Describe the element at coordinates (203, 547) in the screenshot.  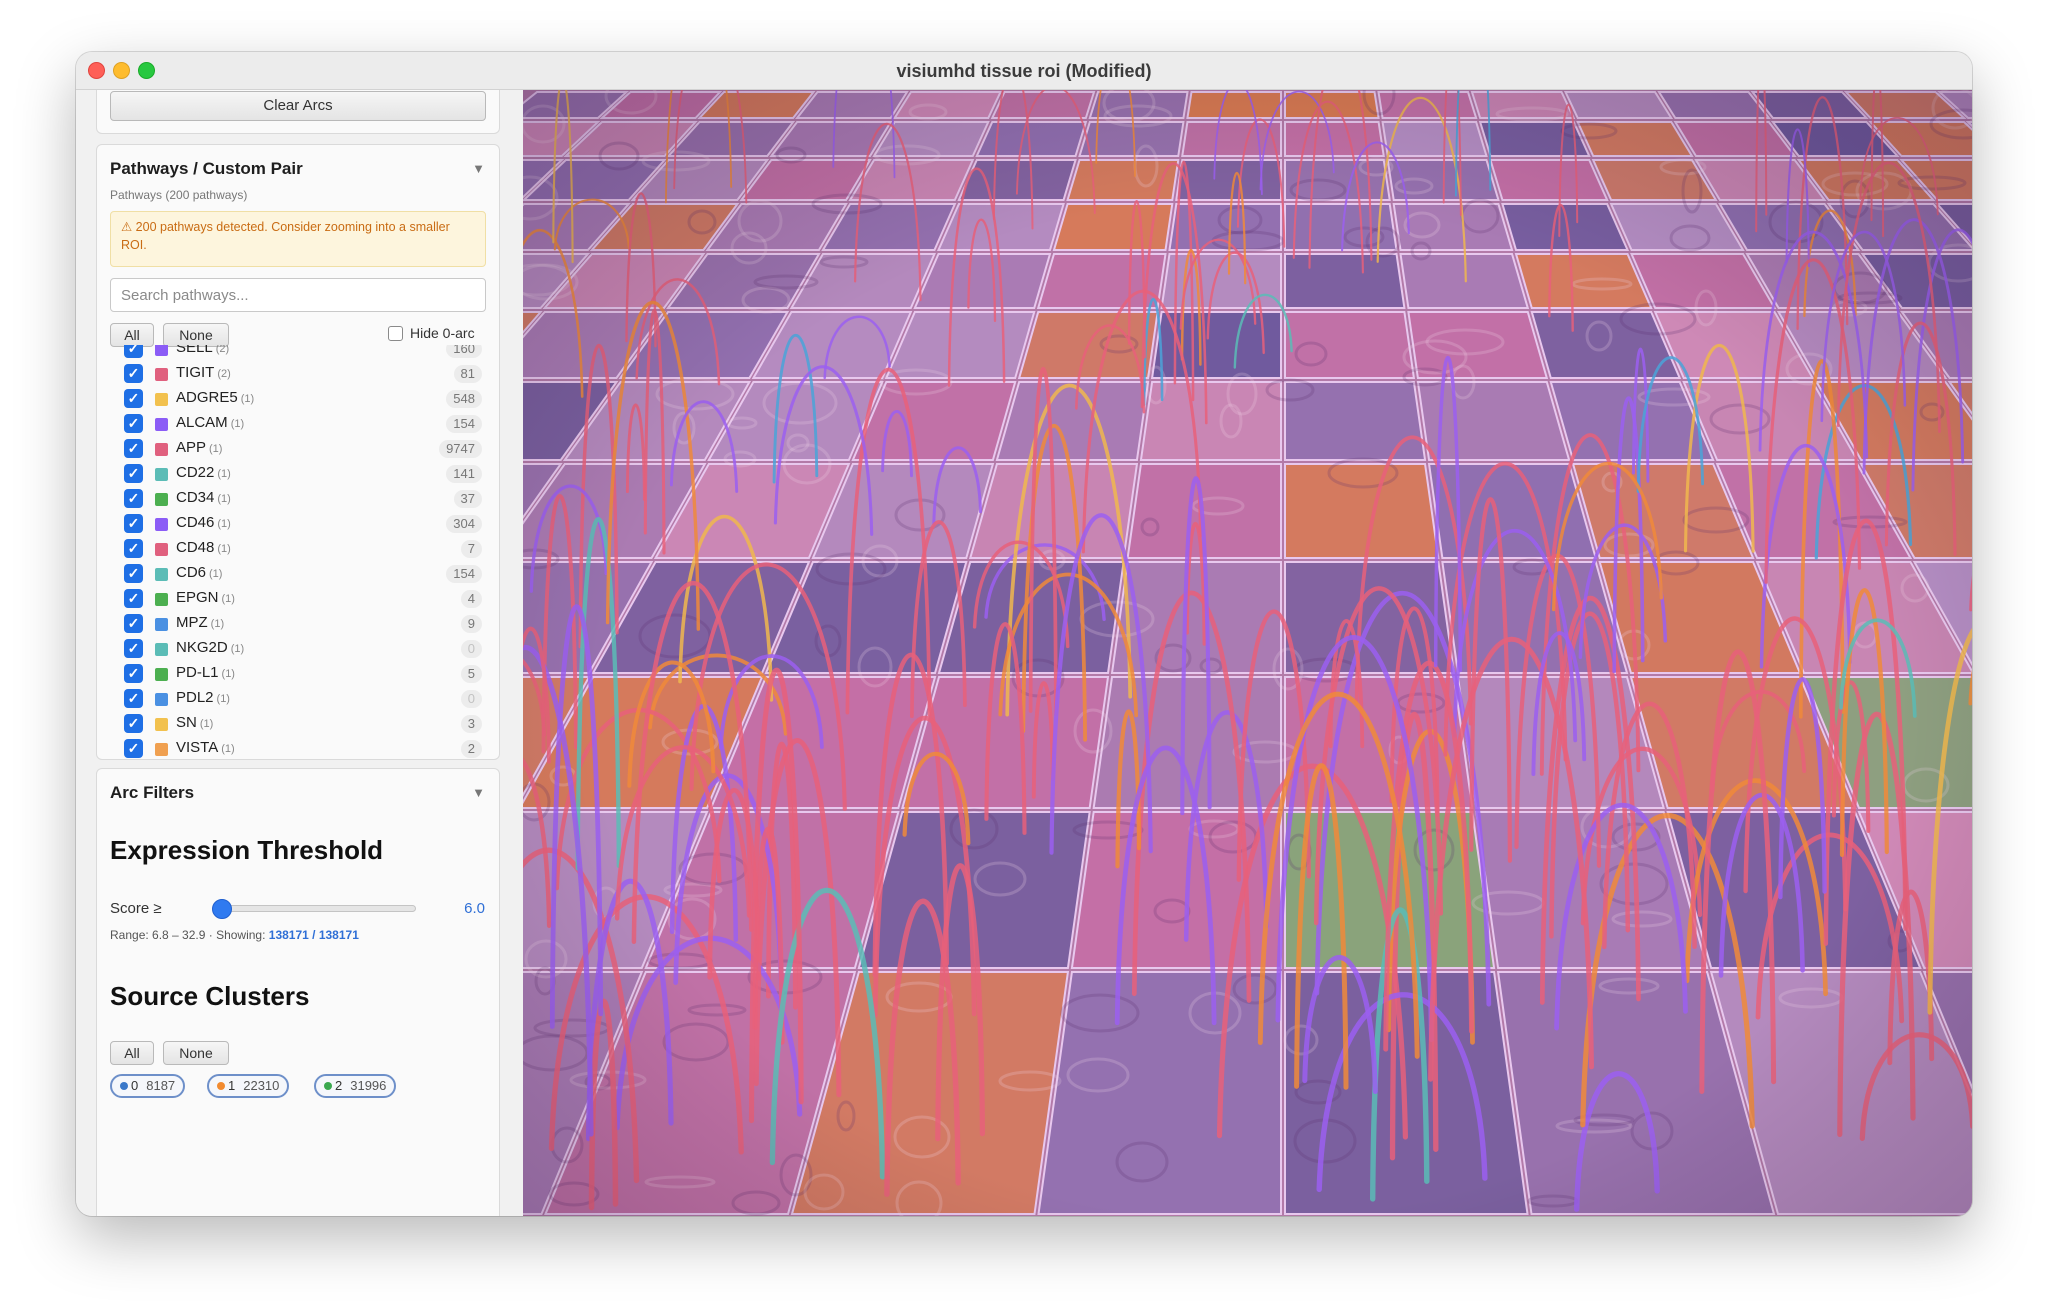
I see `pathway-name: CD48 (1)` at that location.